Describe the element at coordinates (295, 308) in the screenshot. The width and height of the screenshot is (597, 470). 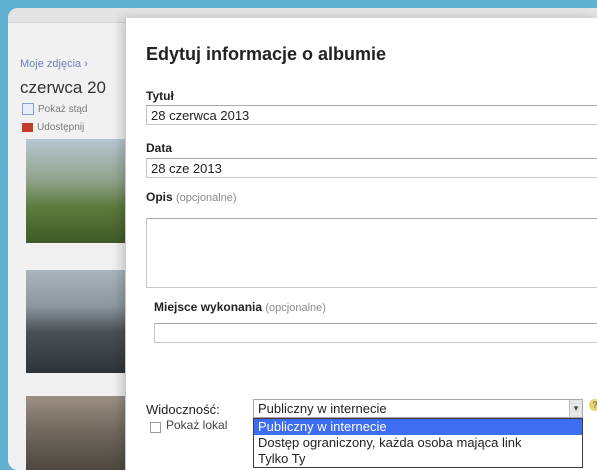
I see `location-optional: (opcjonalne)` at that location.